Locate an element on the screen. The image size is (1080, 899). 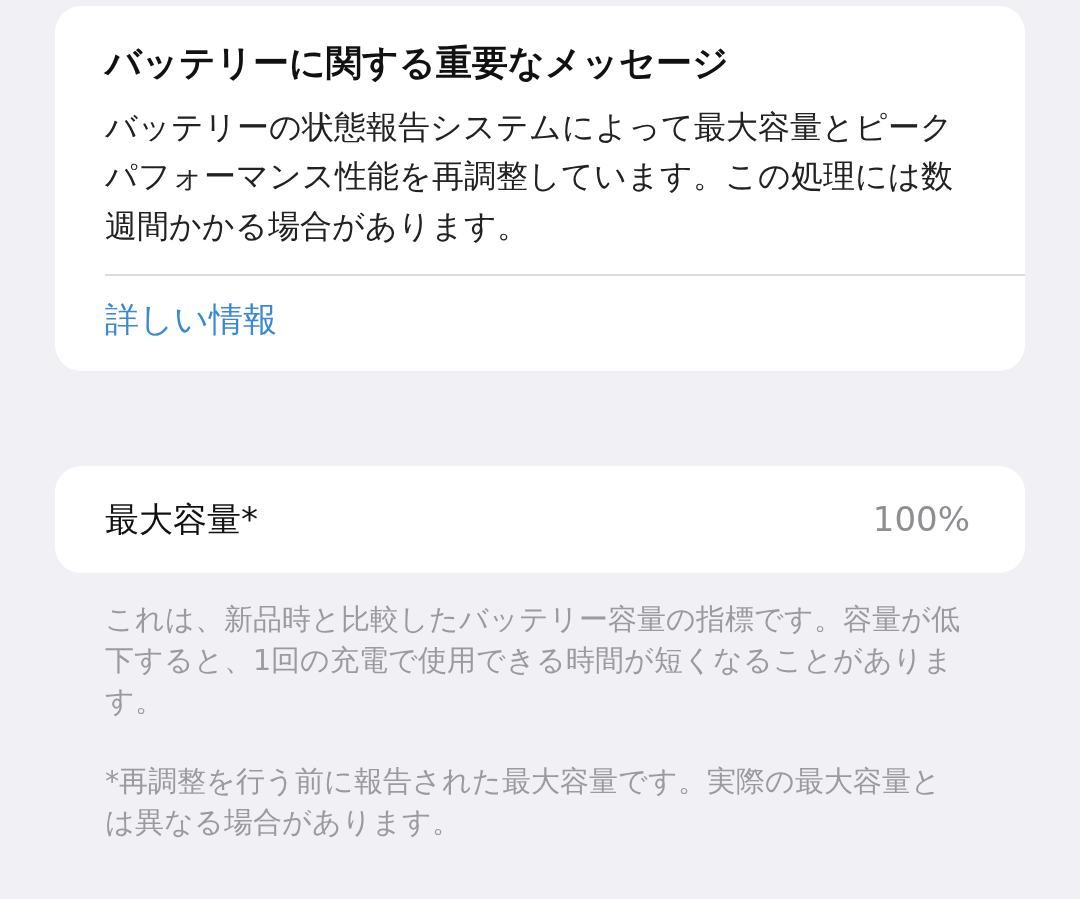
footnote-text: *再調整を行う前に報告された最大容量です。実際の最大容量とは異なる場合があります。 is located at coordinates (523, 802).